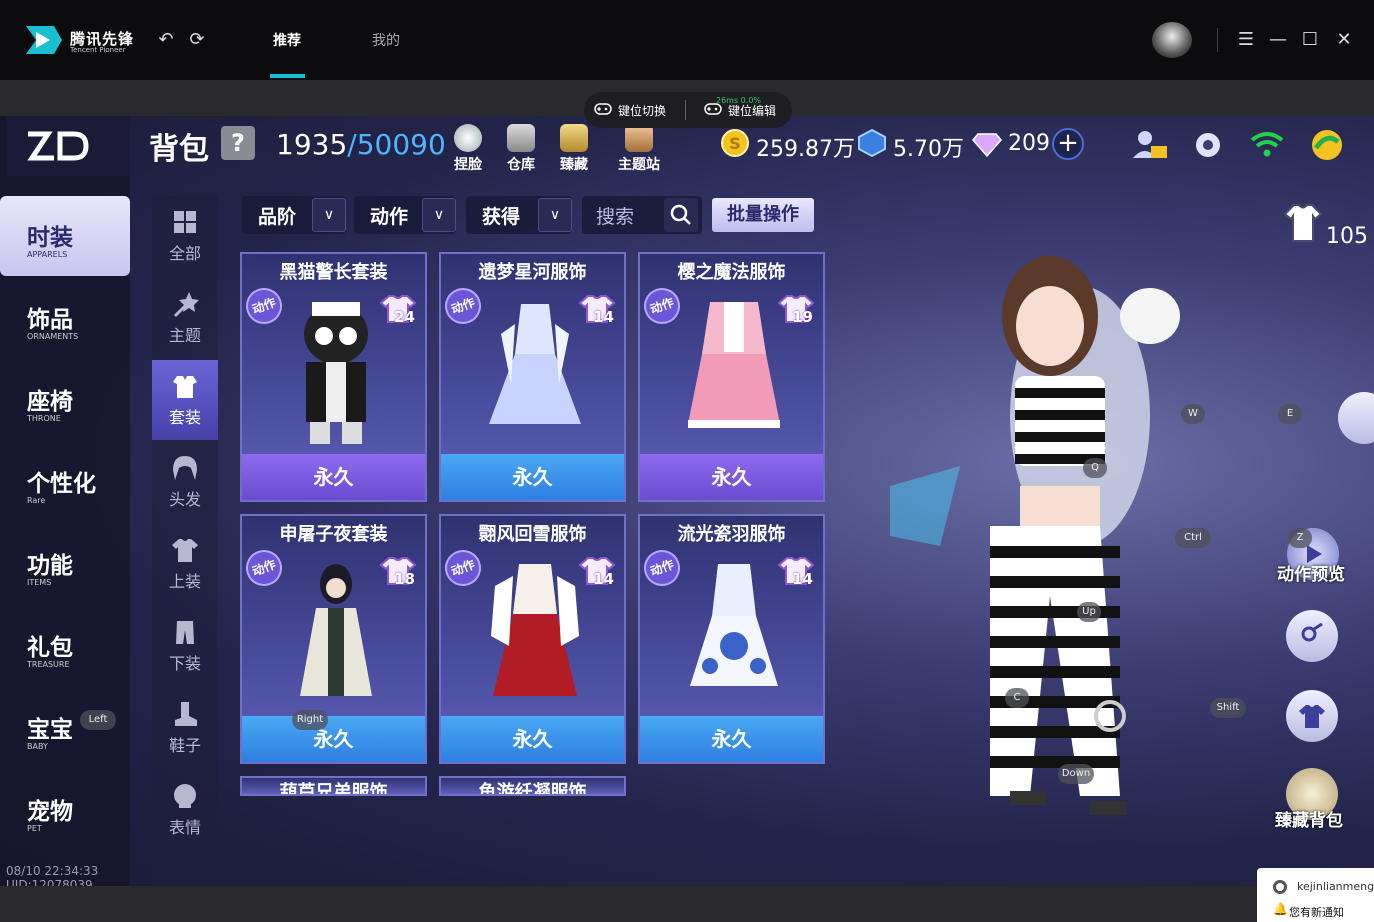 This screenshot has height=922, width=1374. What do you see at coordinates (185, 482) in the screenshot?
I see `subcategory-hair: 头发` at bounding box center [185, 482].